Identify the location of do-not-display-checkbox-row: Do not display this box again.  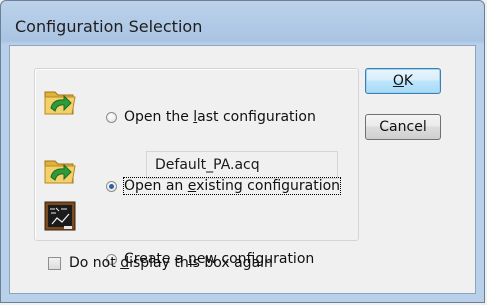
(160, 263).